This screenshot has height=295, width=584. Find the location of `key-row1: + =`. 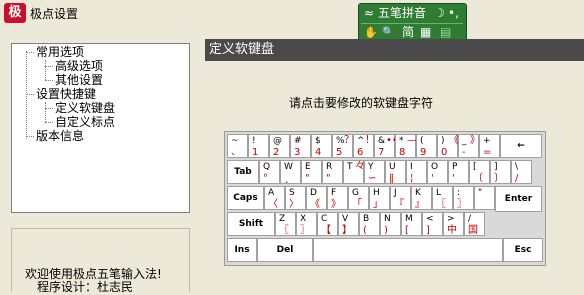

key-row1: + = is located at coordinates (489, 146).